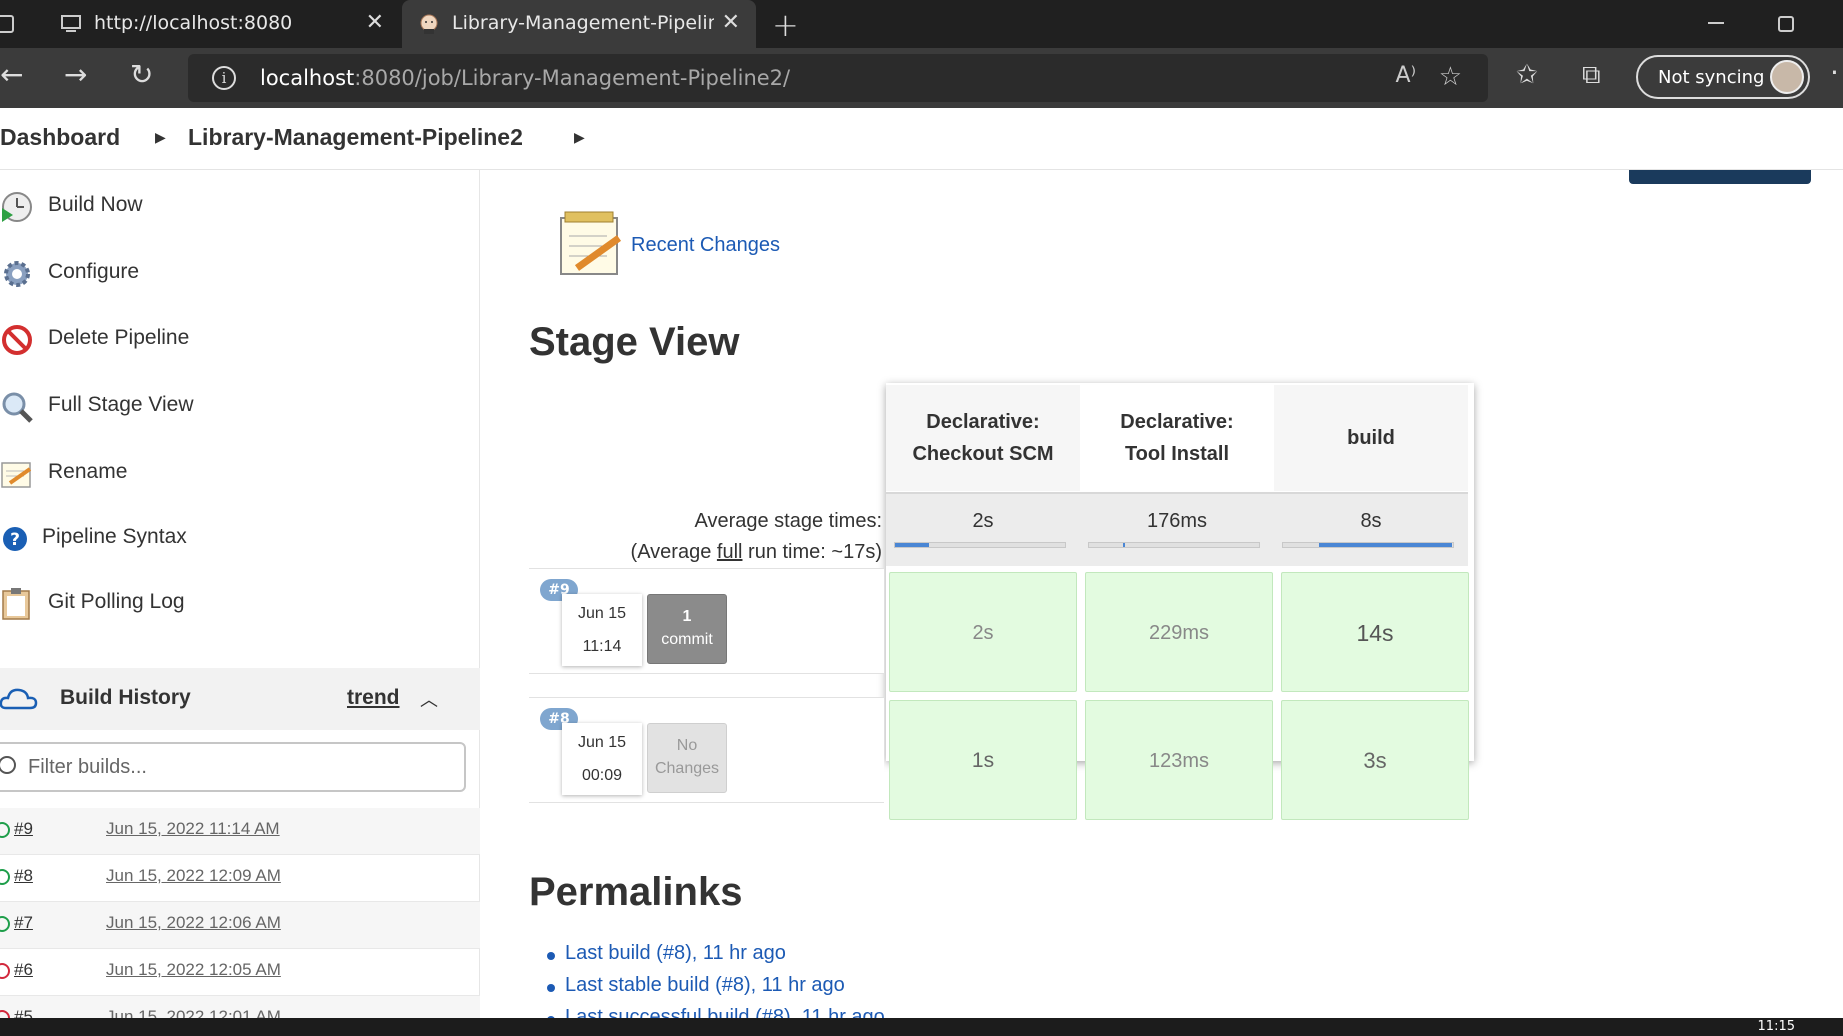  Describe the element at coordinates (429, 24) in the screenshot. I see `jenkins-butler-icon` at that location.